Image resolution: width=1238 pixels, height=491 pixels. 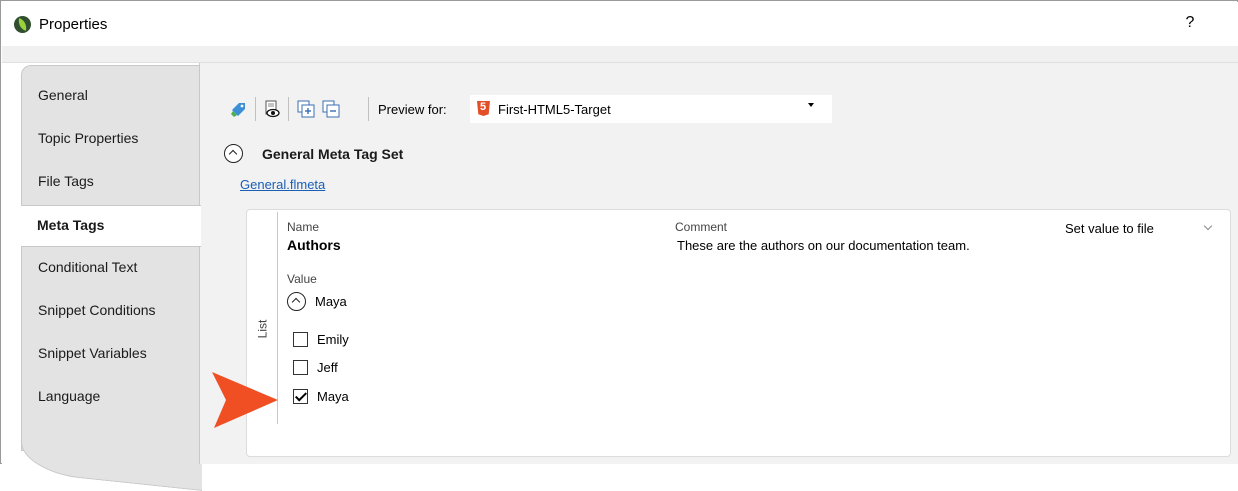 I want to click on html5-target-icon, so click(x=483, y=108).